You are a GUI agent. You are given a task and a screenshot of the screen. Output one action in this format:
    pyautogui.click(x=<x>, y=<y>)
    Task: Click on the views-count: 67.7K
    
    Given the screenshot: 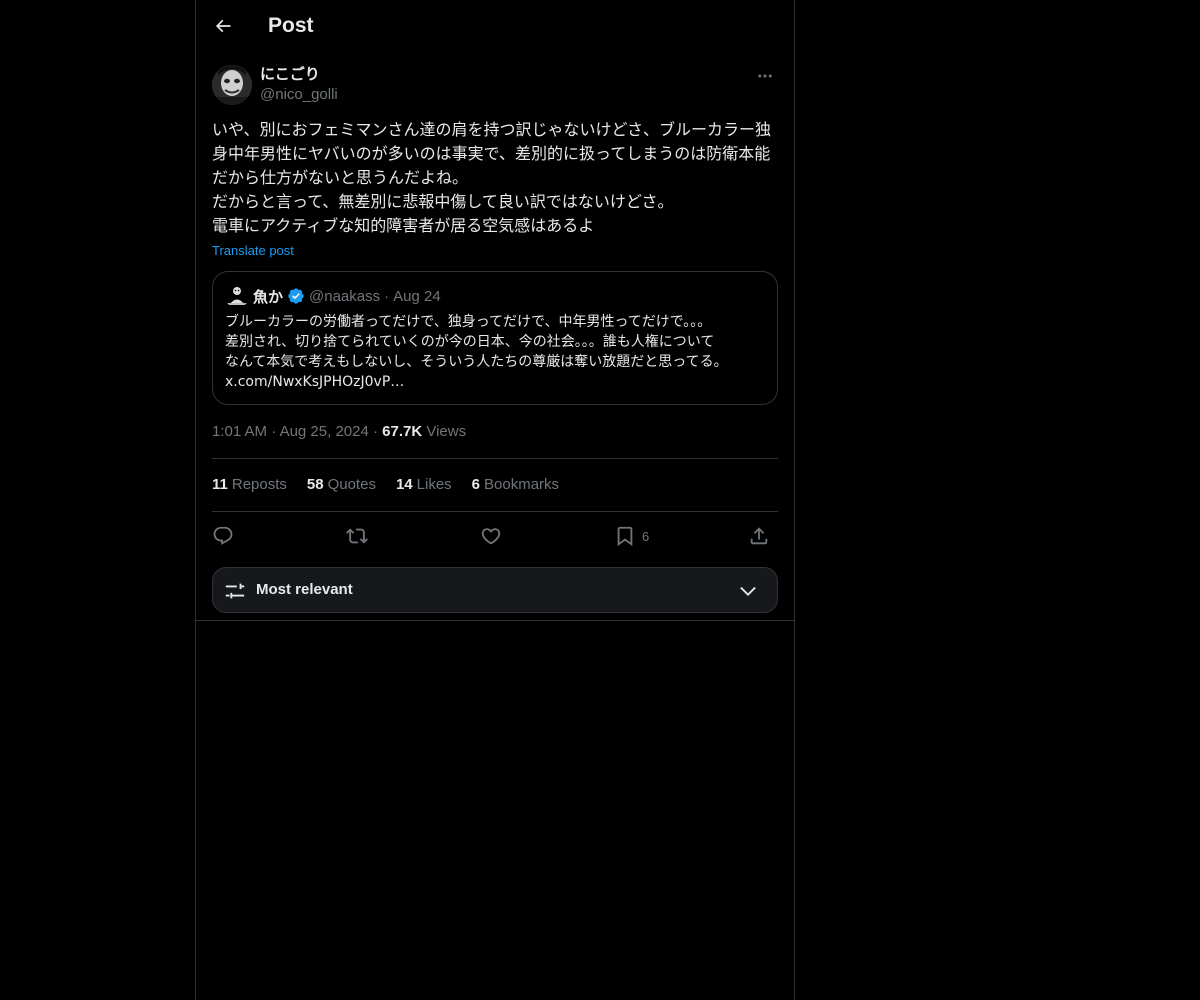 What is the action you would take?
    pyautogui.click(x=402, y=431)
    